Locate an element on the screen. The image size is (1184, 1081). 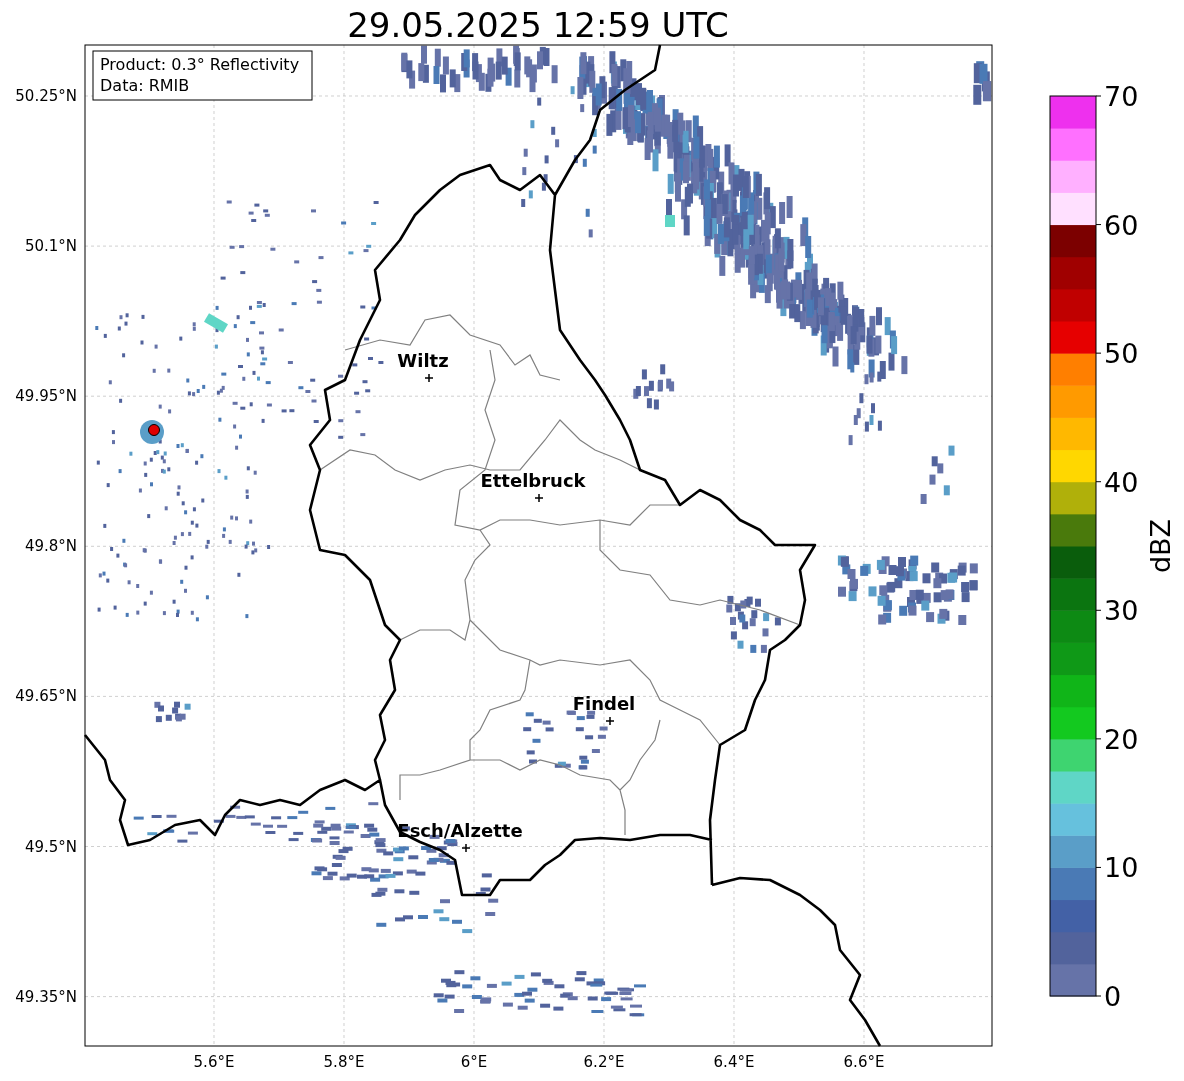
colorbar-tick-label: 60 is located at coordinates (1121, 225).